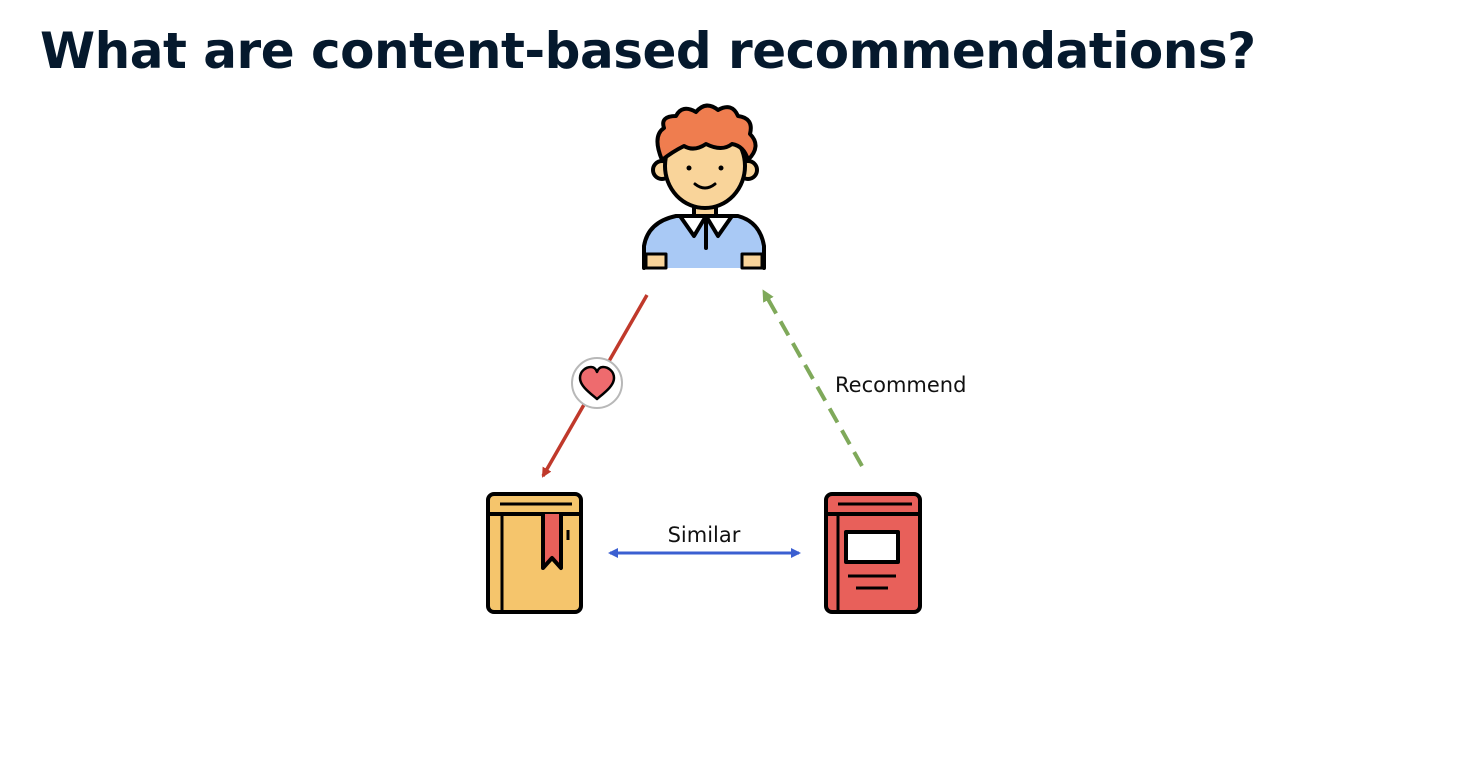 This screenshot has height=760, width=1480. What do you see at coordinates (534, 553) in the screenshot?
I see `yellow-book-icon` at bounding box center [534, 553].